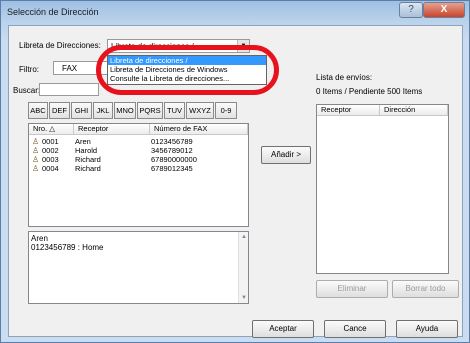 This screenshot has width=470, height=343. I want to click on details-fax: 0123456789 : Home, so click(67, 247).